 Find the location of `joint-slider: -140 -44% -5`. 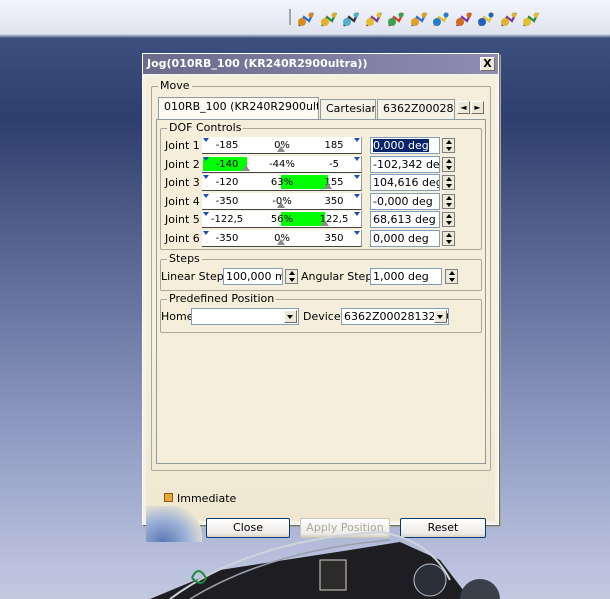

joint-slider: -140 -44% -5 is located at coordinates (282, 164).